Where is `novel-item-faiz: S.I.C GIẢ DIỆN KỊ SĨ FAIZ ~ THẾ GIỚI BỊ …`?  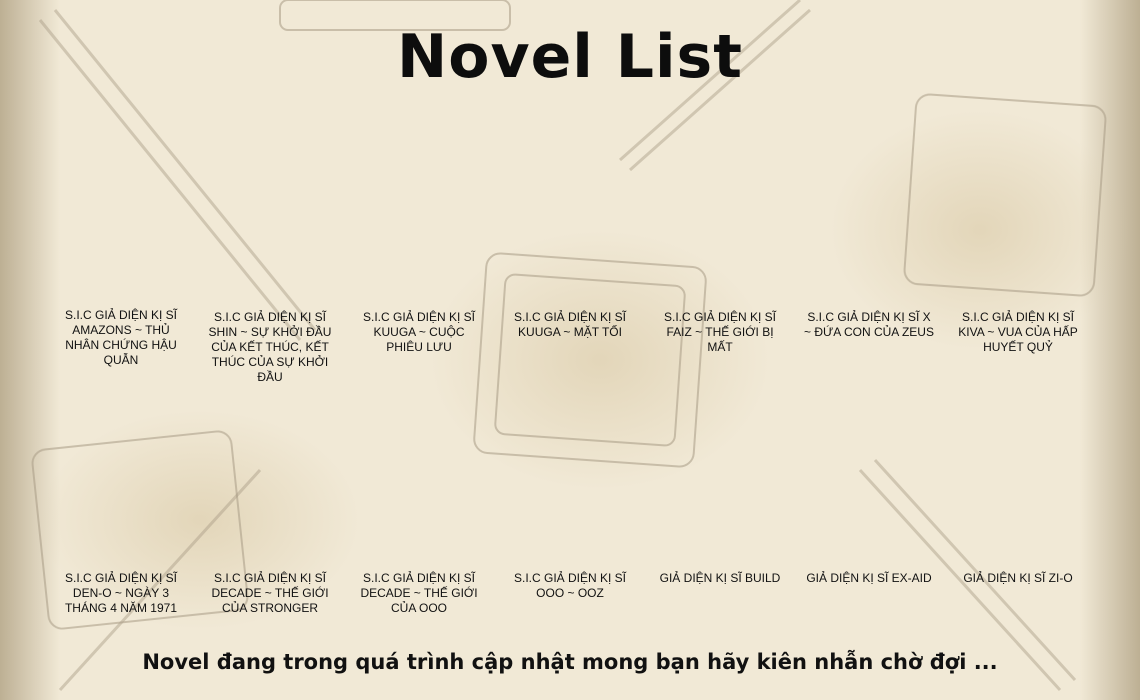 novel-item-faiz: S.I.C GIẢ DIỆN KỊ SĨ FAIZ ~ THẾ GIỚI BỊ … is located at coordinates (720, 332).